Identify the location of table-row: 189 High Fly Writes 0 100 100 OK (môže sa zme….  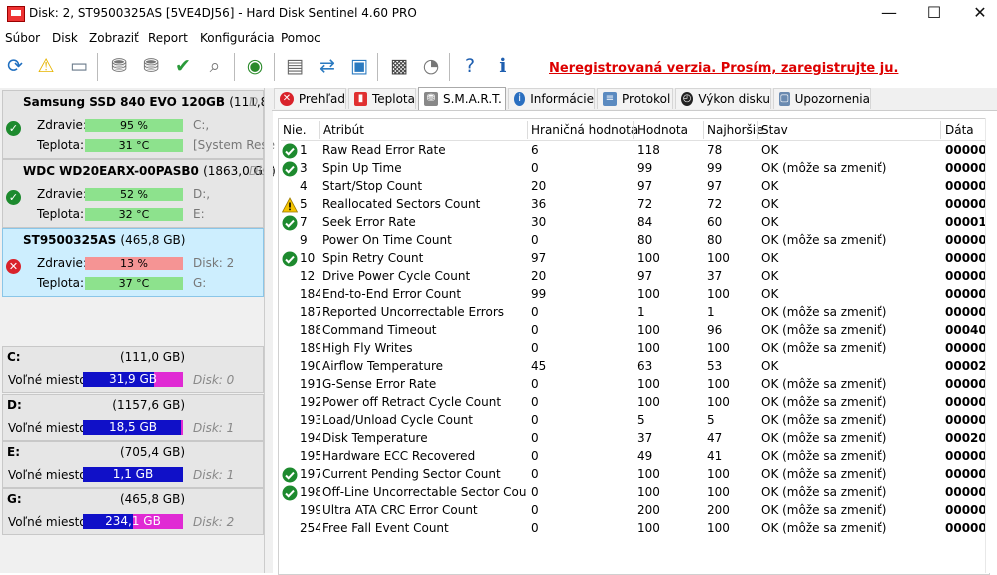
(633, 349).